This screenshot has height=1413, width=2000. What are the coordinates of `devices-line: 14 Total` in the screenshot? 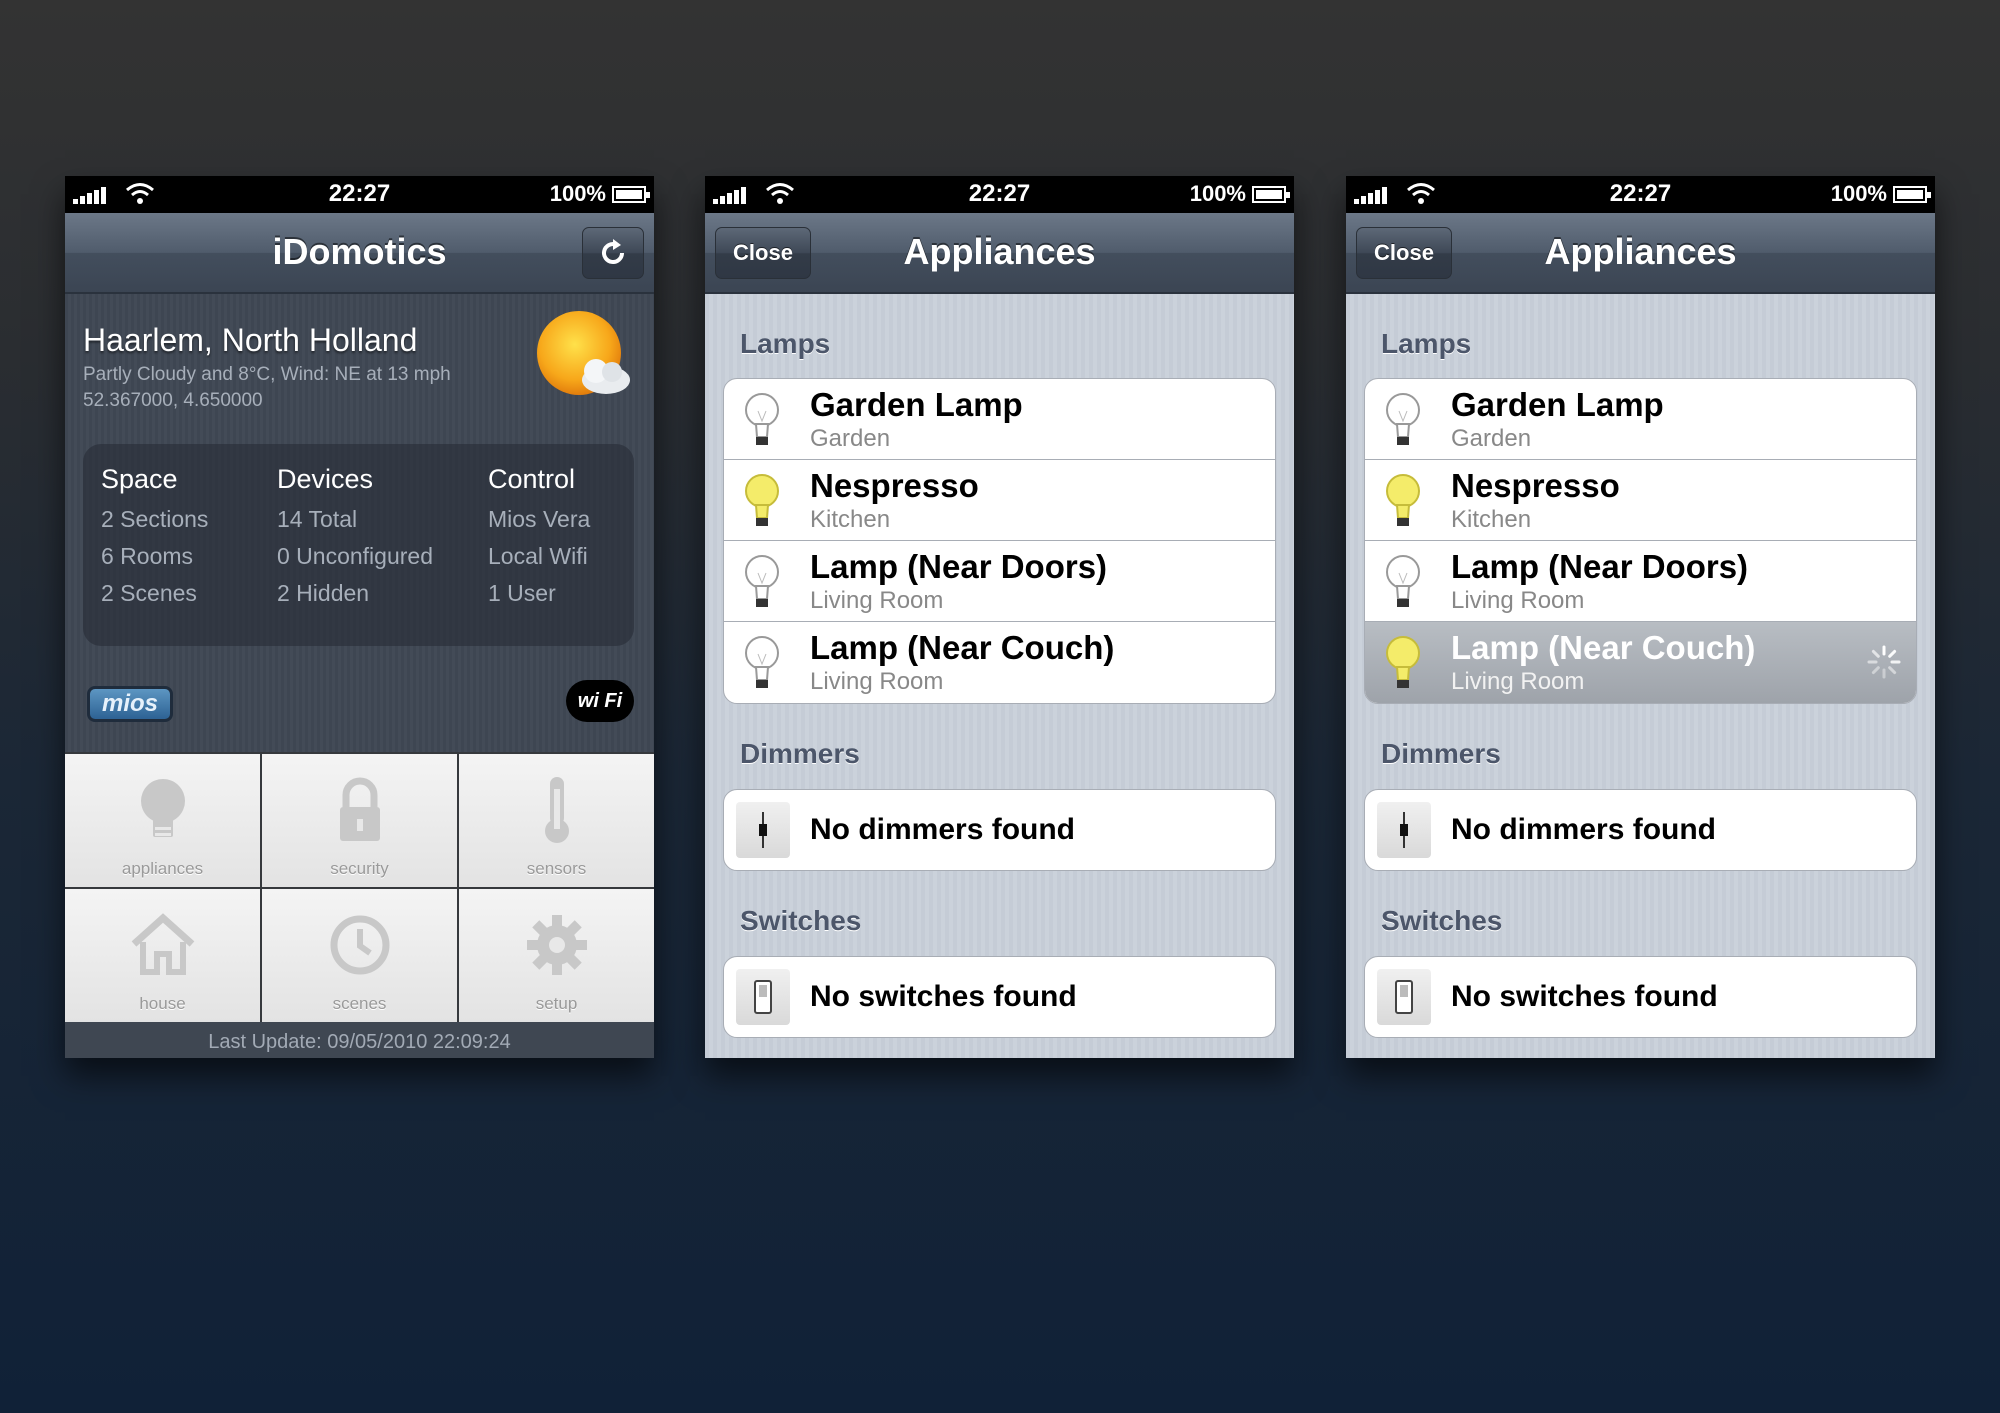 It's located at (317, 519).